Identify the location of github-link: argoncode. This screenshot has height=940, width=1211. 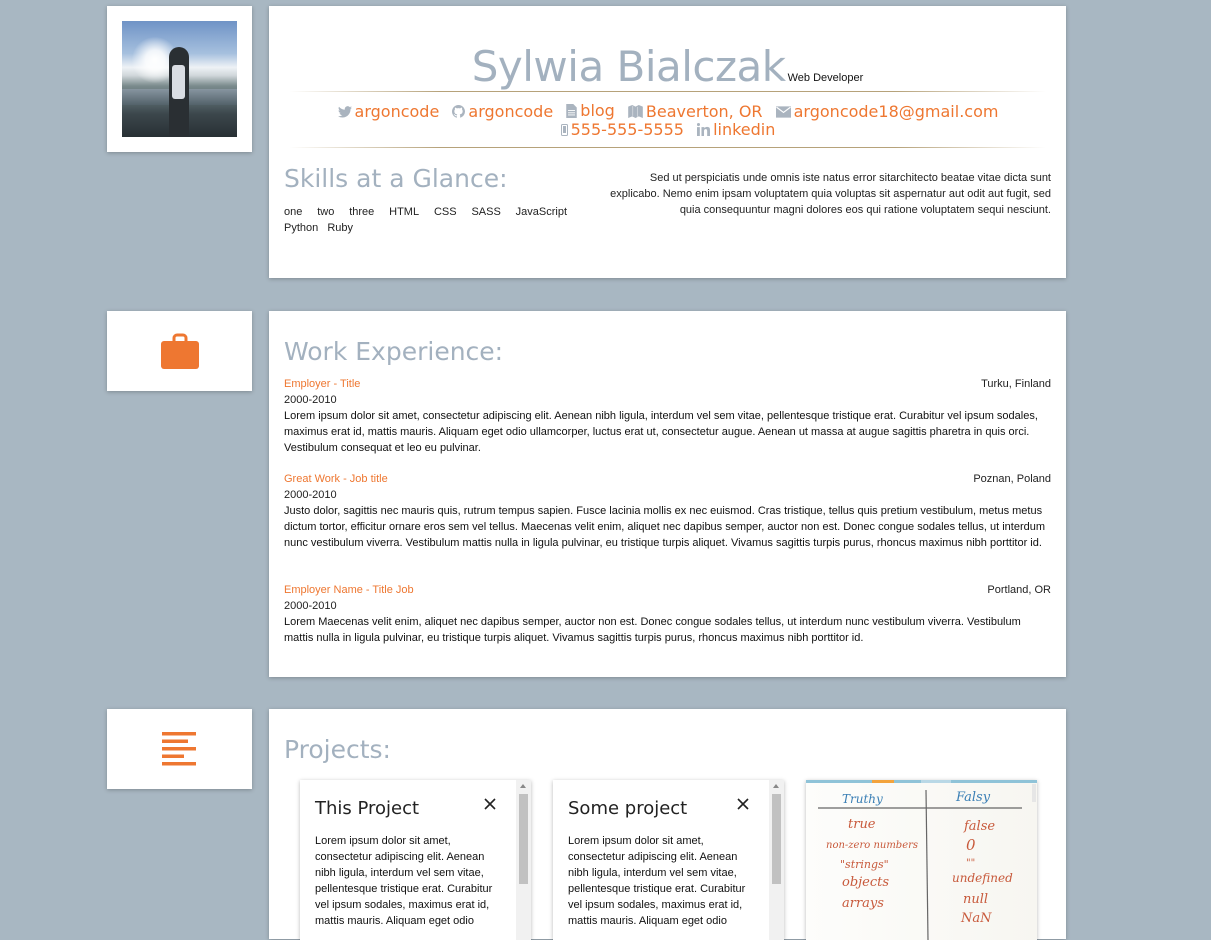
(502, 111).